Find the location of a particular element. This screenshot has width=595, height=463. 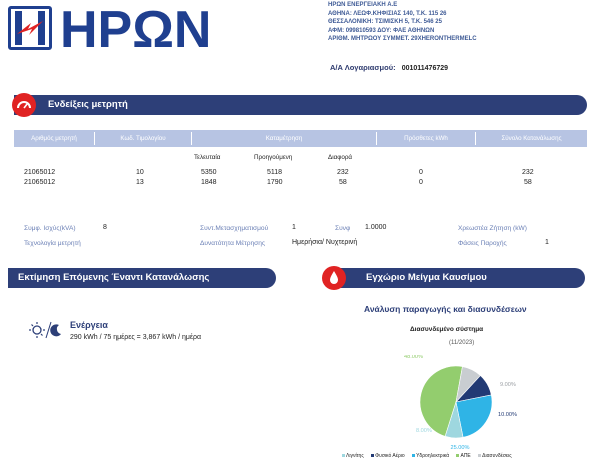

row1-last: 5350 is located at coordinates (209, 172).